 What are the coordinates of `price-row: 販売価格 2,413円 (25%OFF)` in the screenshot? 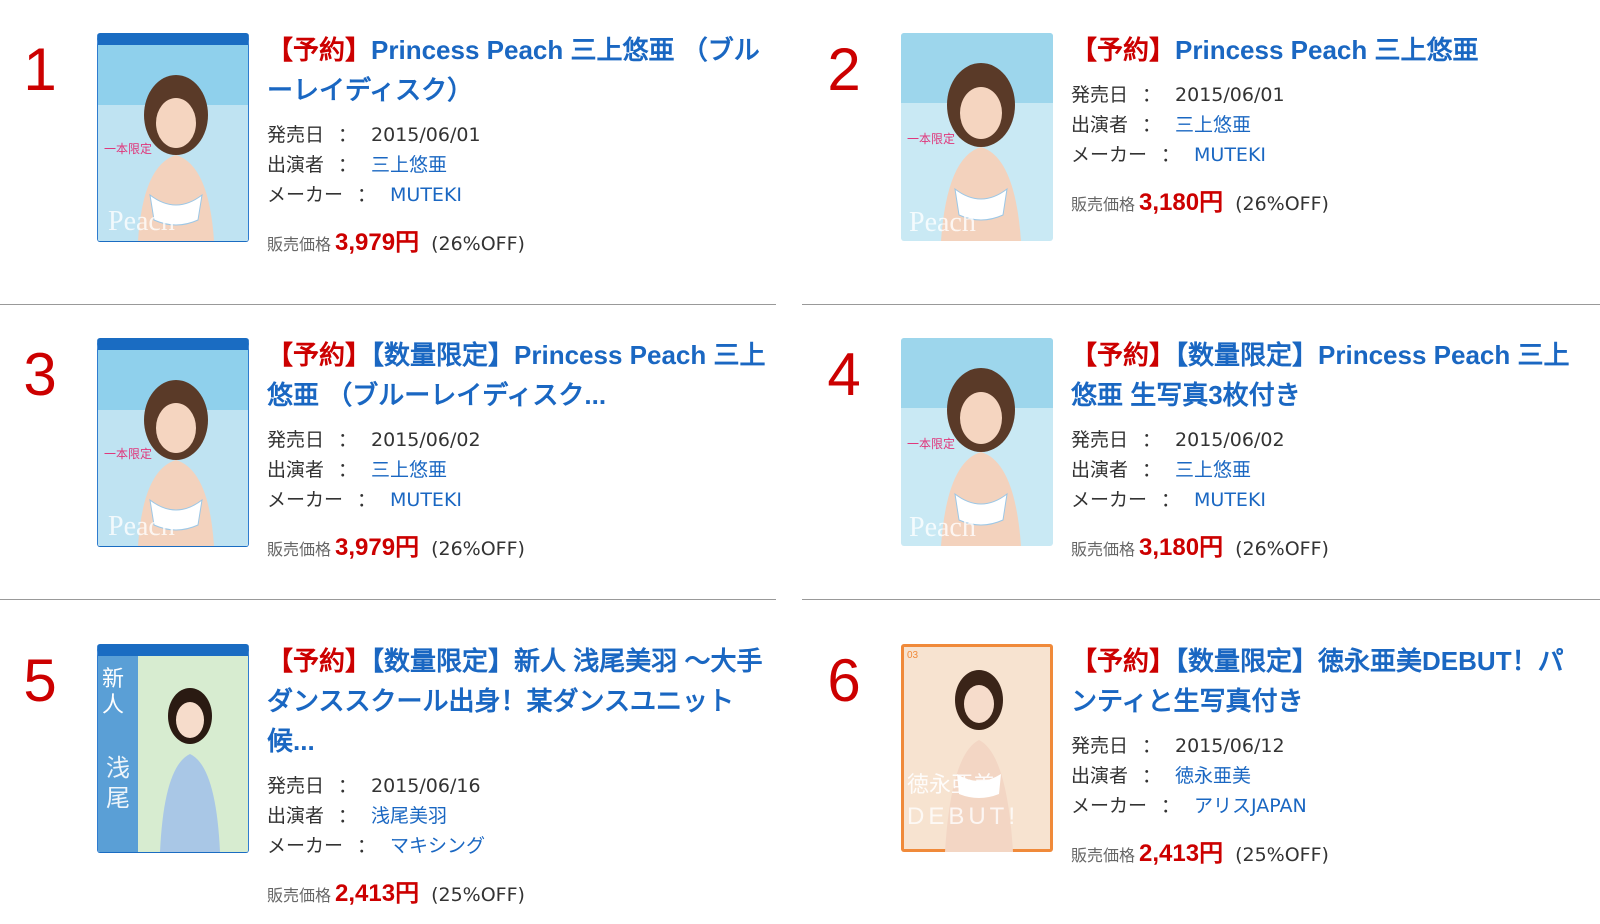 It's located at (1200, 853).